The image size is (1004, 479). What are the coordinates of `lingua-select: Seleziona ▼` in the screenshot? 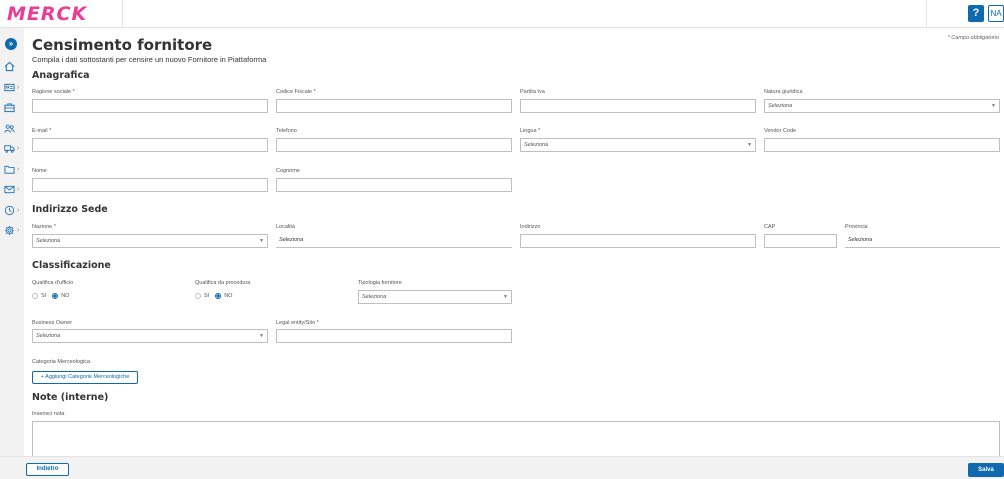 It's located at (638, 145).